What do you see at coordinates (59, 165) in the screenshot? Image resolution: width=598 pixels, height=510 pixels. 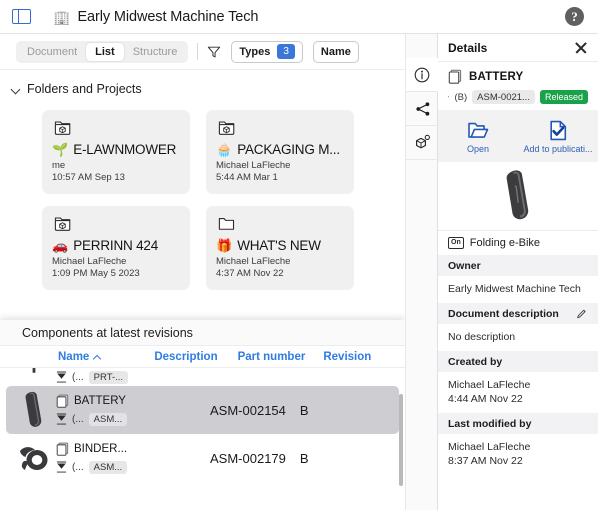 I see `folder-card-owner: me` at bounding box center [59, 165].